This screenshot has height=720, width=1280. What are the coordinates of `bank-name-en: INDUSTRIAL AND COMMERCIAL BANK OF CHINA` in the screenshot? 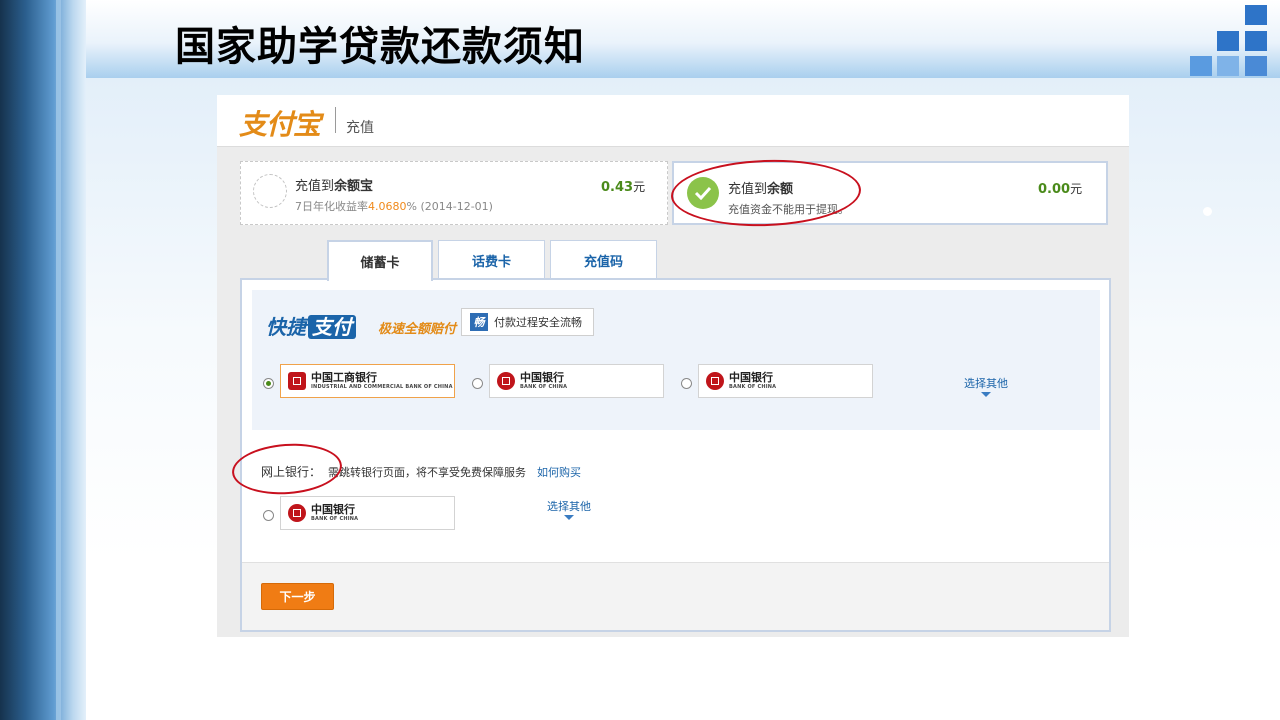 It's located at (382, 387).